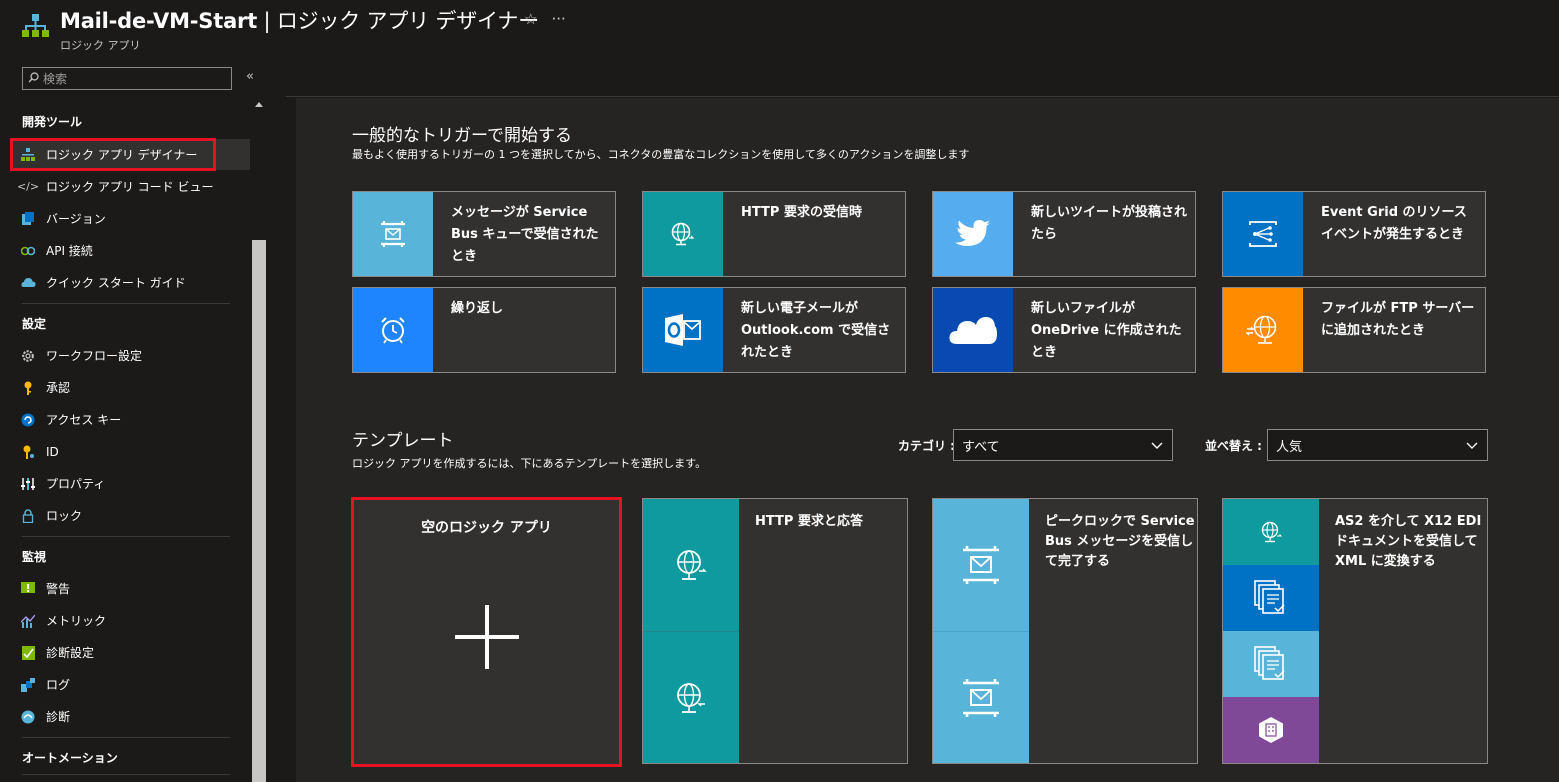 This screenshot has height=782, width=1559. Describe the element at coordinates (408, 21) in the screenshot. I see `blade-name: ロジック アプリ デザイナー` at that location.